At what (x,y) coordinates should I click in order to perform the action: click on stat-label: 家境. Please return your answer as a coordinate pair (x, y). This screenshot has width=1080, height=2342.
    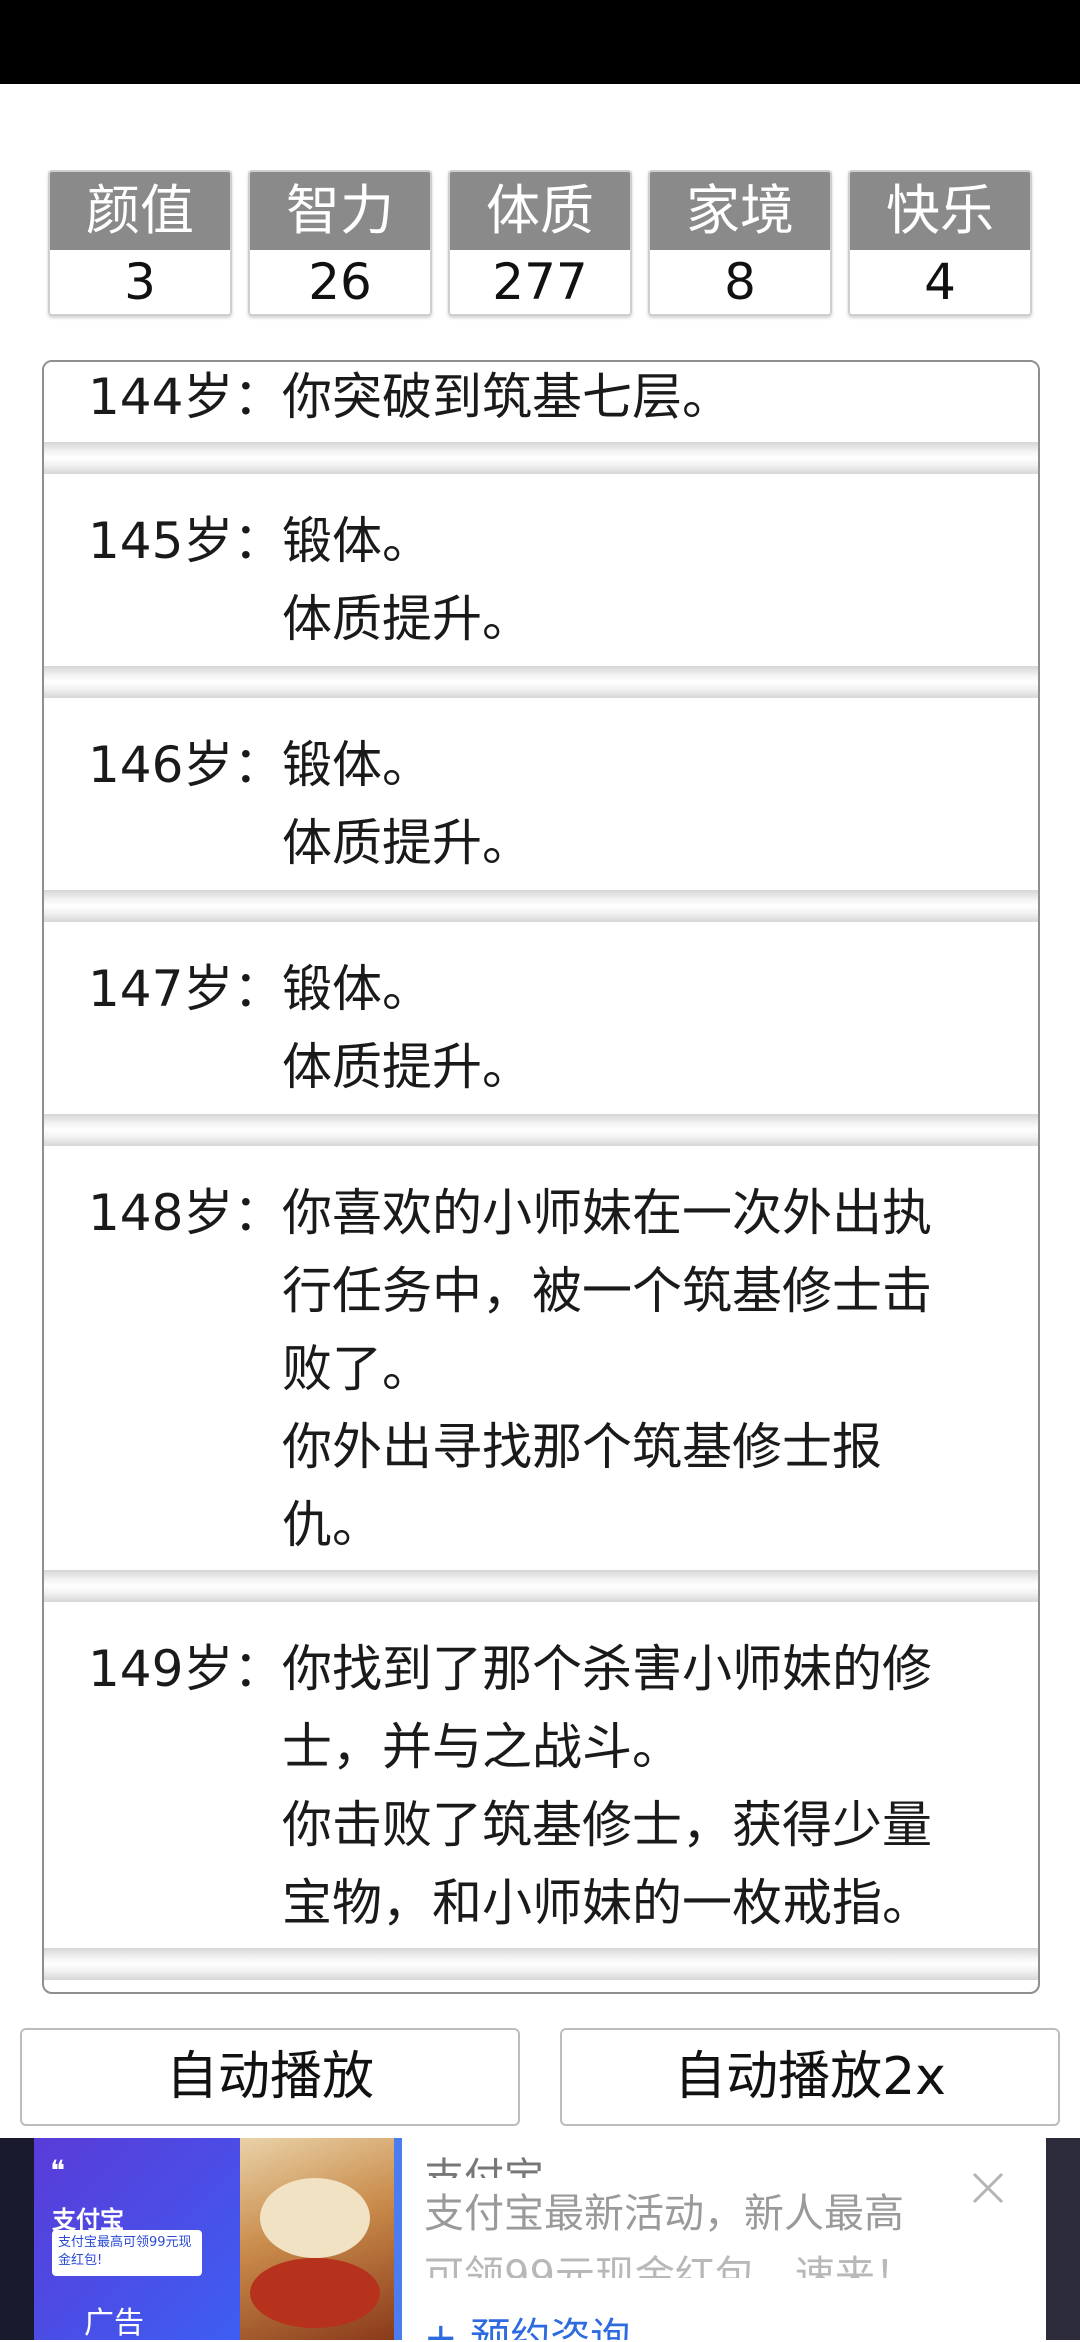
    Looking at the image, I should click on (740, 211).